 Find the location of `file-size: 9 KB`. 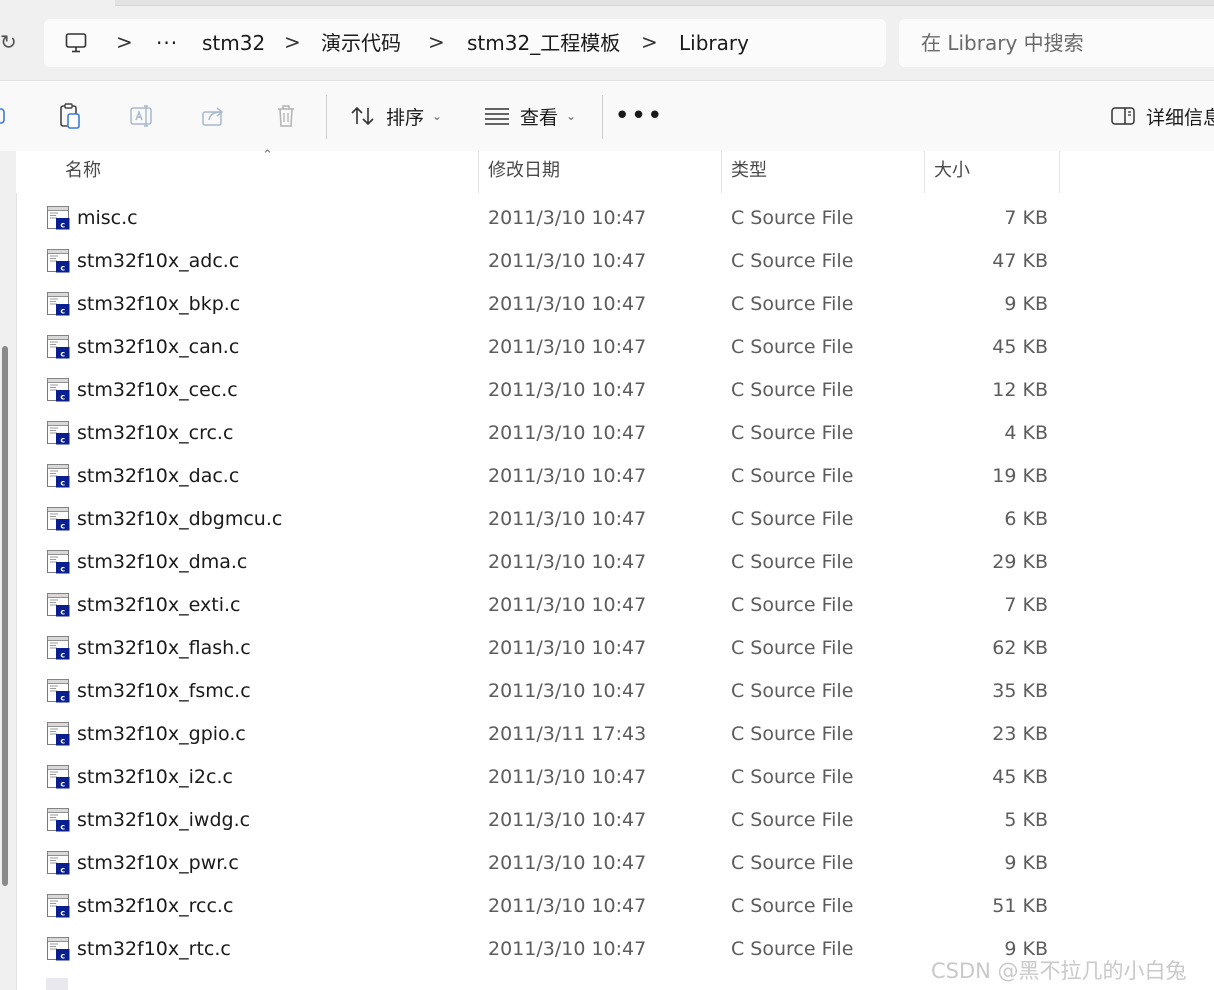

file-size: 9 KB is located at coordinates (1026, 304).